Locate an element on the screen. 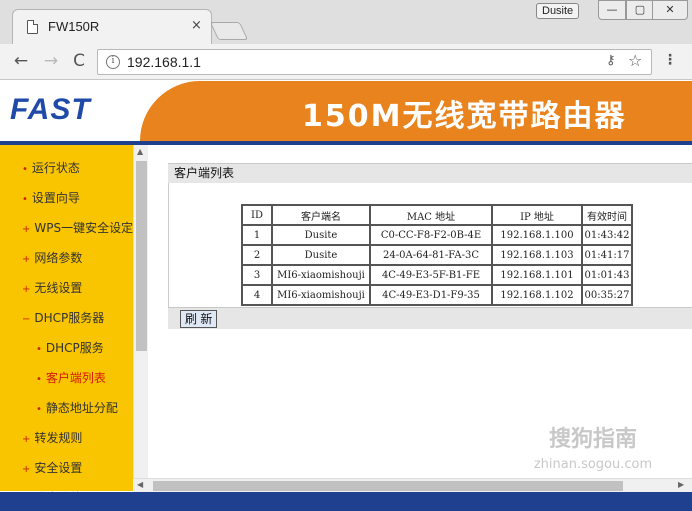  sidebar-item: − DHCP服务器 is located at coordinates (63, 317).